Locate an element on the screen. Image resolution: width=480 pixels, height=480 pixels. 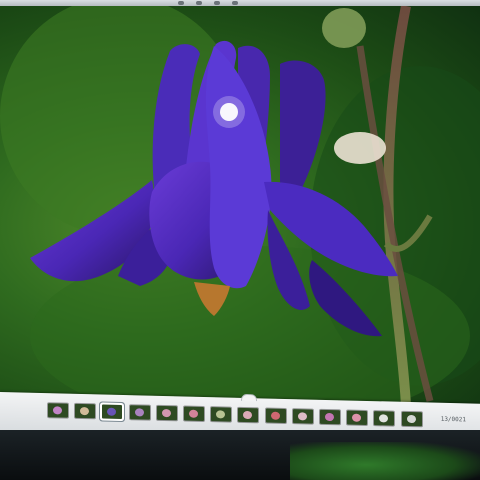
desktop-background is located at coordinates (240, 455).